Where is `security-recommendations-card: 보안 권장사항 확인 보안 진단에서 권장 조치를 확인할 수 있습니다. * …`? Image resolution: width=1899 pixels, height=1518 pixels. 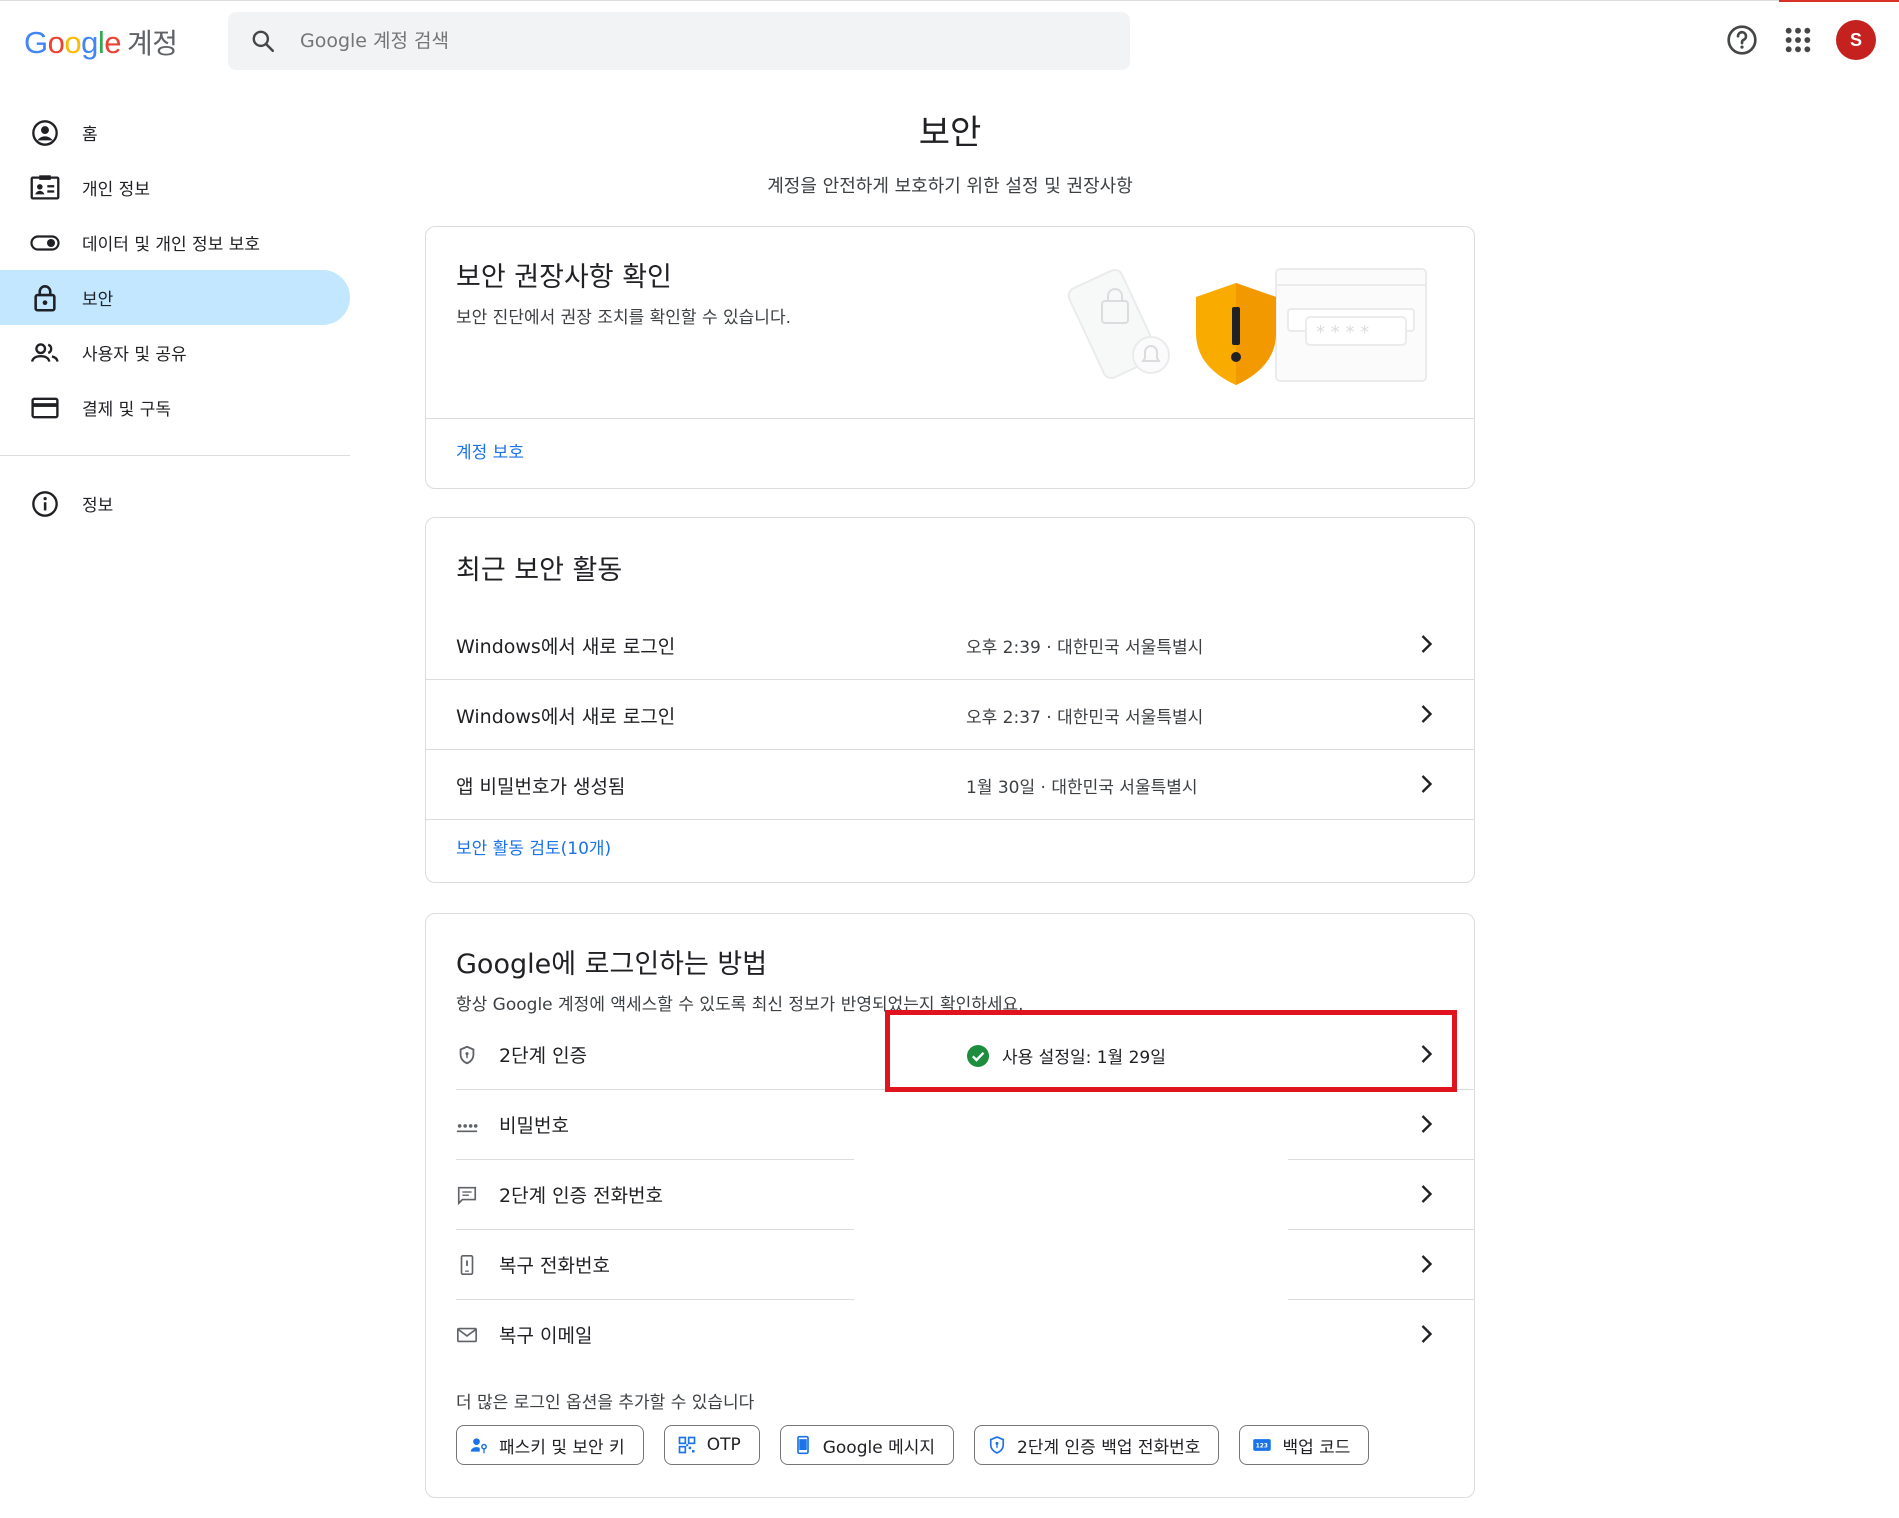
security-recommendations-card: 보안 권장사항 확인 보안 진단에서 권장 조치를 확인할 수 있습니다. * … is located at coordinates (950, 357).